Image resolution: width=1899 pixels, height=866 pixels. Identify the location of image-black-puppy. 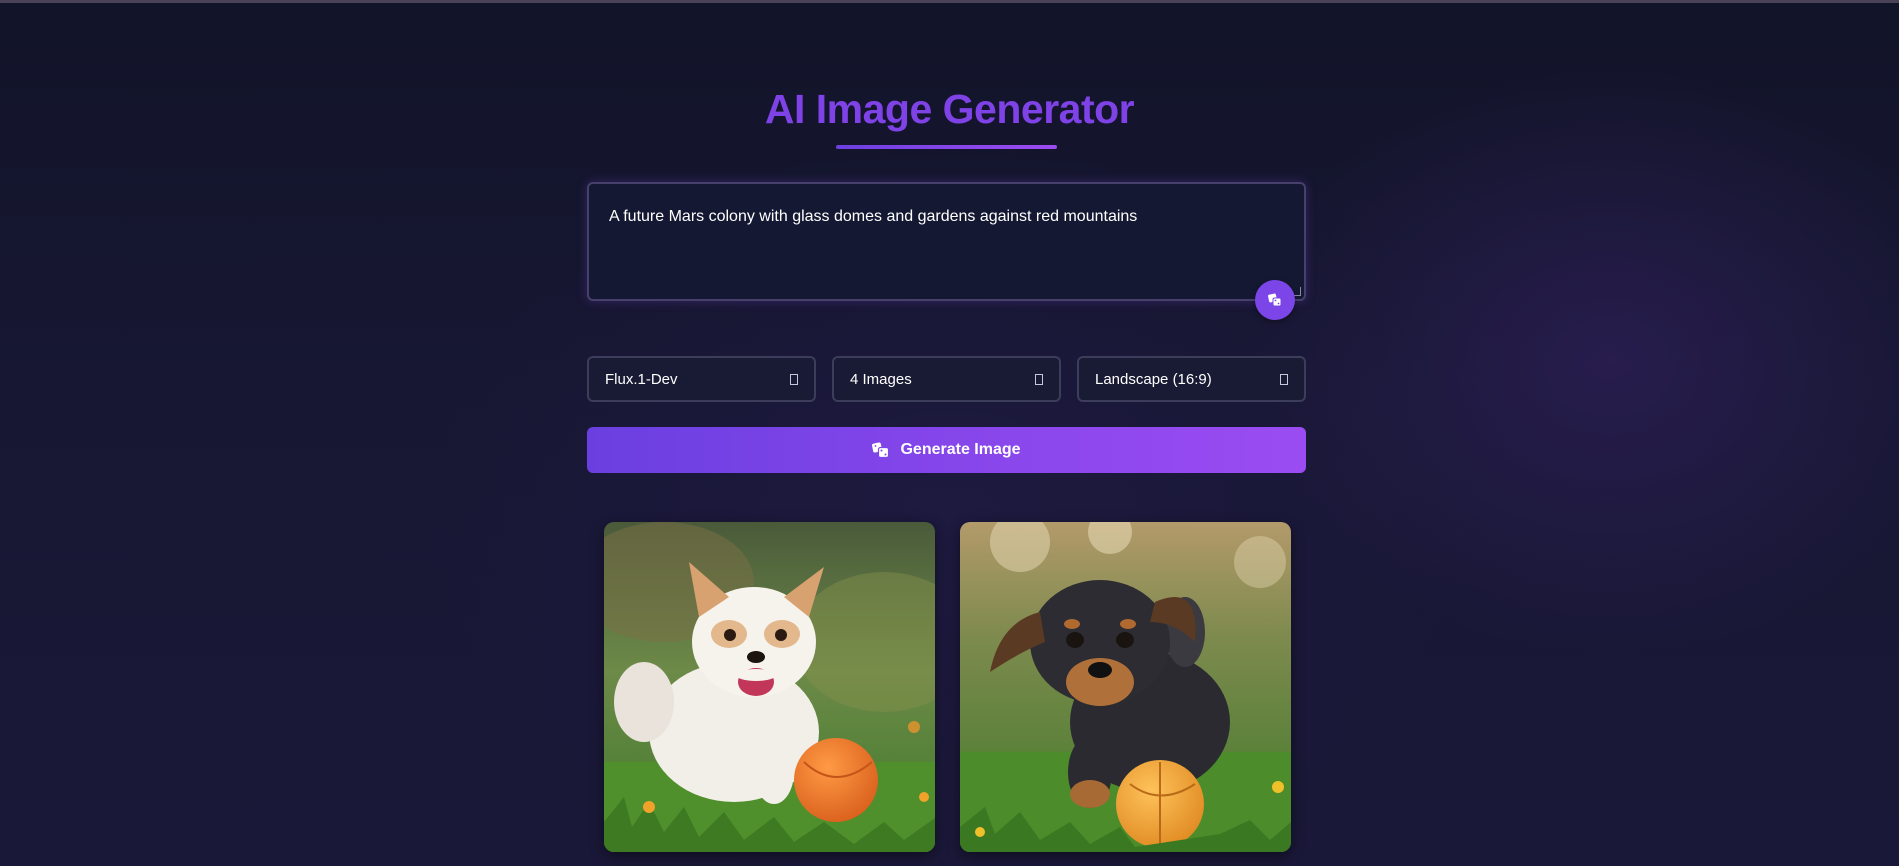
(1125, 687).